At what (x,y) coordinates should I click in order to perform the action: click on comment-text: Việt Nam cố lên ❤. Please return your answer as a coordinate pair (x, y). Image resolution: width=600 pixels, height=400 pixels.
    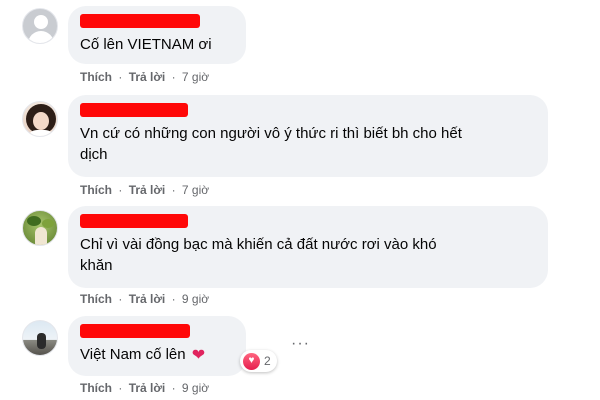
    Looking at the image, I should click on (157, 355).